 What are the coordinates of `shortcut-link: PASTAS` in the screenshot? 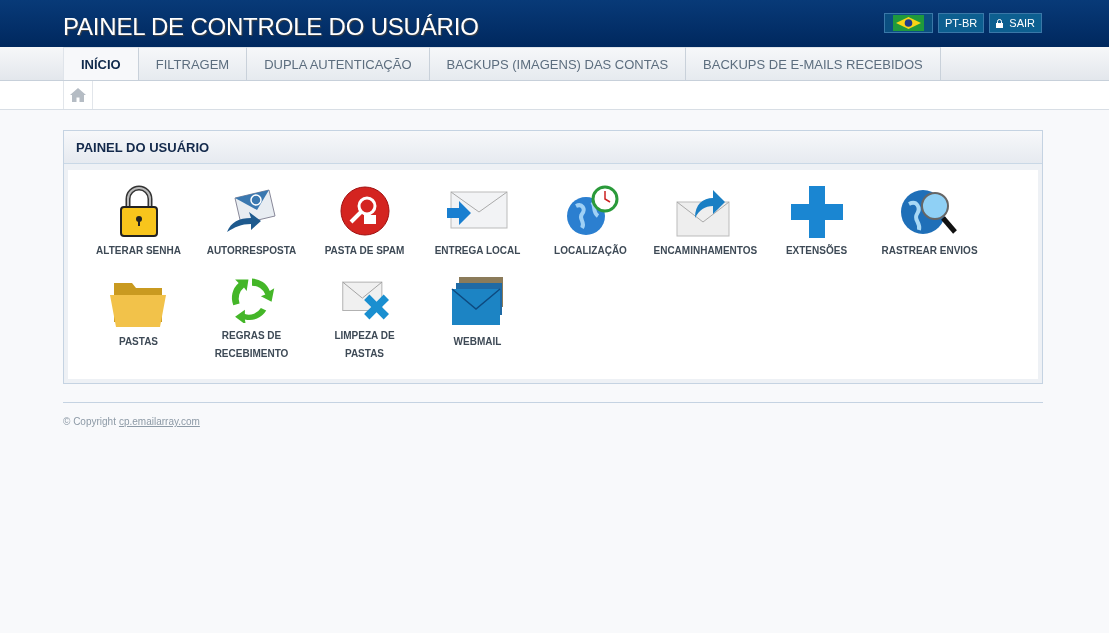 It's located at (138, 342).